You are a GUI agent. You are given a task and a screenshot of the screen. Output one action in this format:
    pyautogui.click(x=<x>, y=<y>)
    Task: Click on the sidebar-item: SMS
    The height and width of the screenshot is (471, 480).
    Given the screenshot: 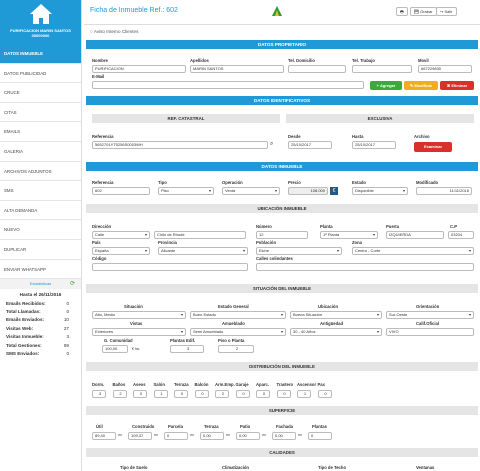 What is the action you would take?
    pyautogui.click(x=40, y=191)
    